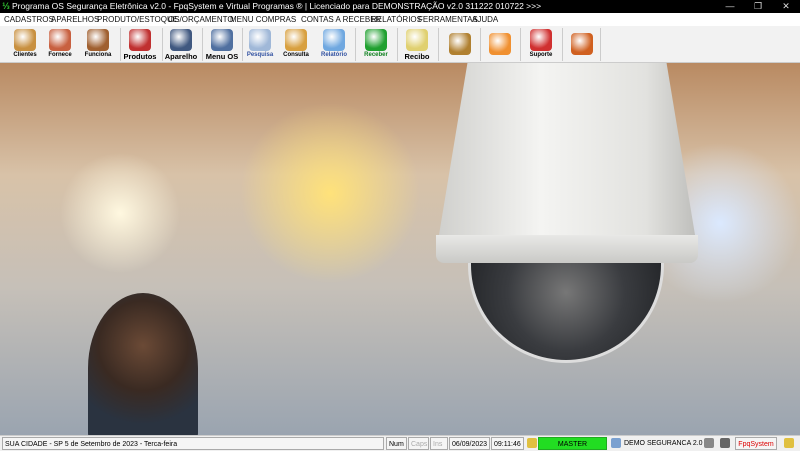 Image resolution: width=800 pixels, height=451 pixels. I want to click on camera-dome-lens, so click(566, 313).